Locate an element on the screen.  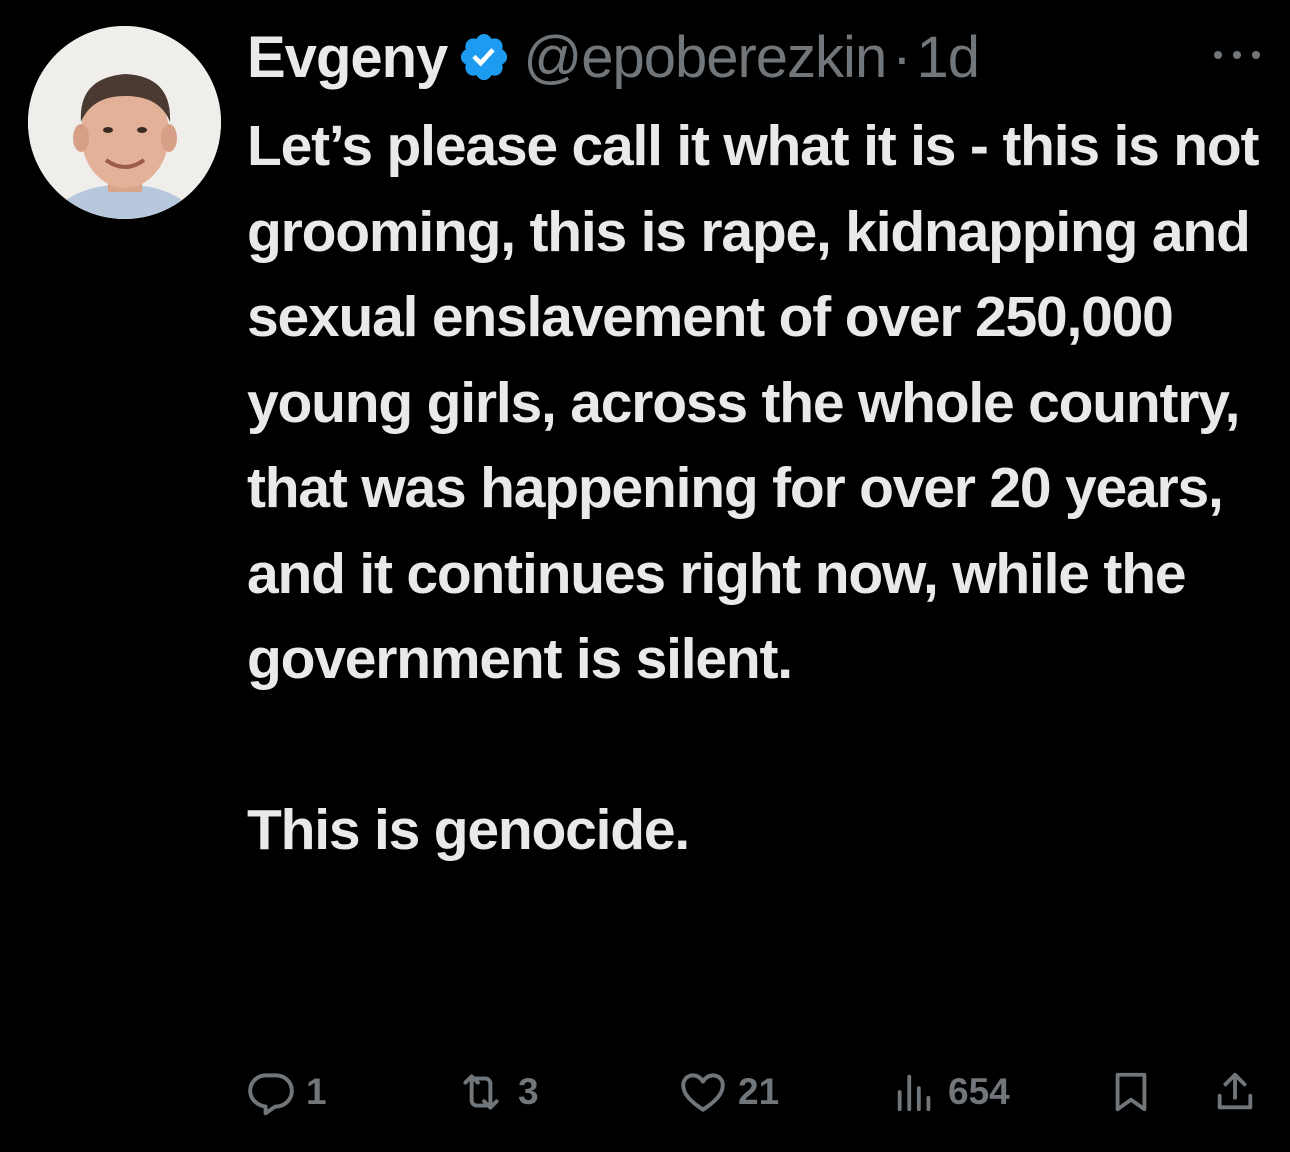
avatar is located at coordinates (124, 122).